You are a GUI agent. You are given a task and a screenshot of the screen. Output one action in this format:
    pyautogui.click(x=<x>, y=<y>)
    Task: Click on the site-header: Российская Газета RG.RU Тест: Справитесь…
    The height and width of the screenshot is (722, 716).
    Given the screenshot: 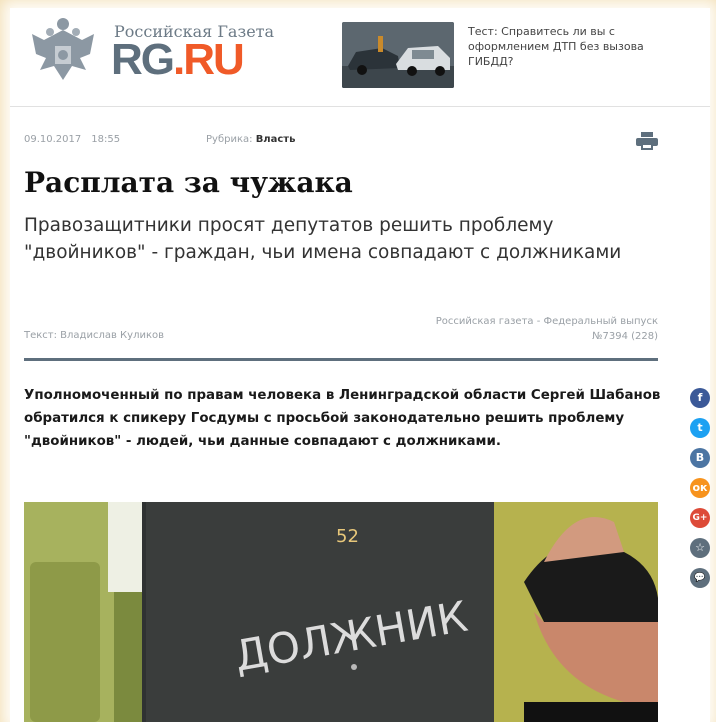 What is the action you would take?
    pyautogui.click(x=360, y=54)
    